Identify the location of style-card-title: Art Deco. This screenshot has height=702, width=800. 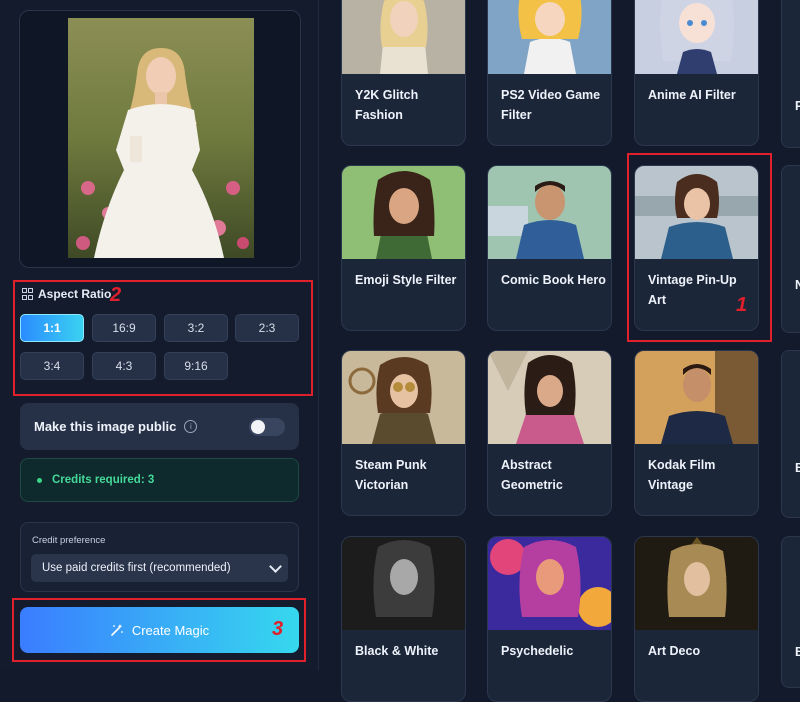
(674, 651).